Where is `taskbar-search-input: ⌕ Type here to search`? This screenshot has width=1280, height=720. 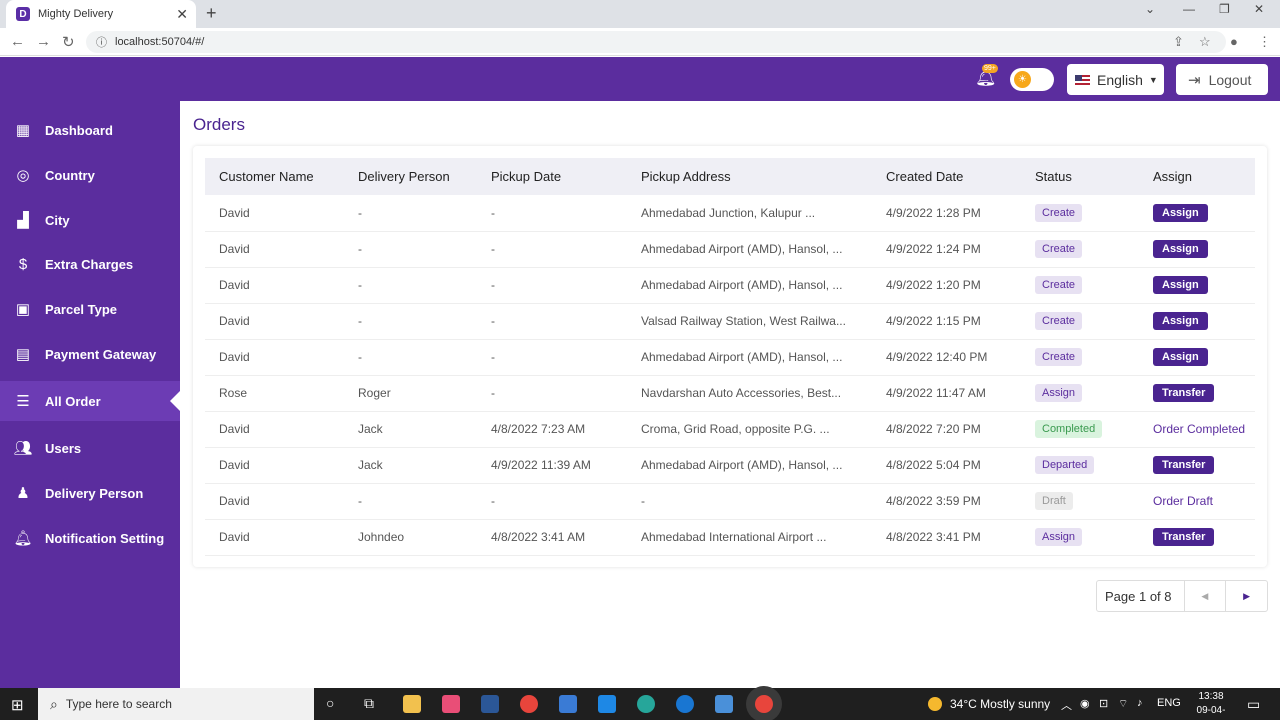
taskbar-search-input: ⌕ Type here to search is located at coordinates (176, 704).